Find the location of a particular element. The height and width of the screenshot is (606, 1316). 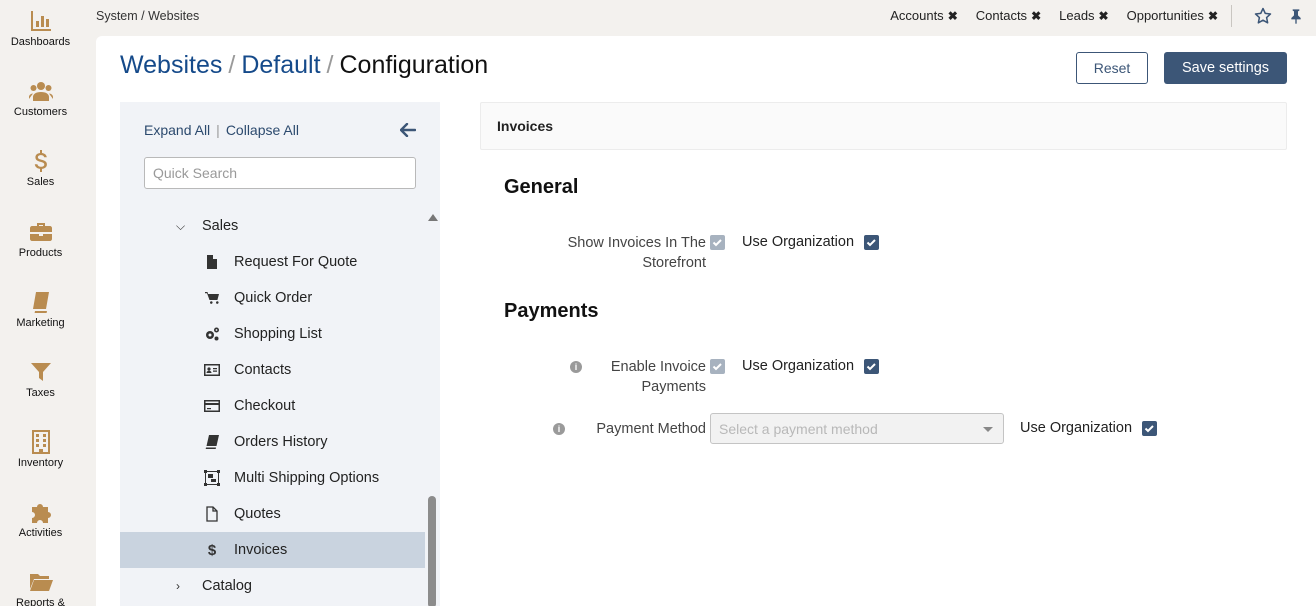

book-icon is located at coordinates (41, 302).